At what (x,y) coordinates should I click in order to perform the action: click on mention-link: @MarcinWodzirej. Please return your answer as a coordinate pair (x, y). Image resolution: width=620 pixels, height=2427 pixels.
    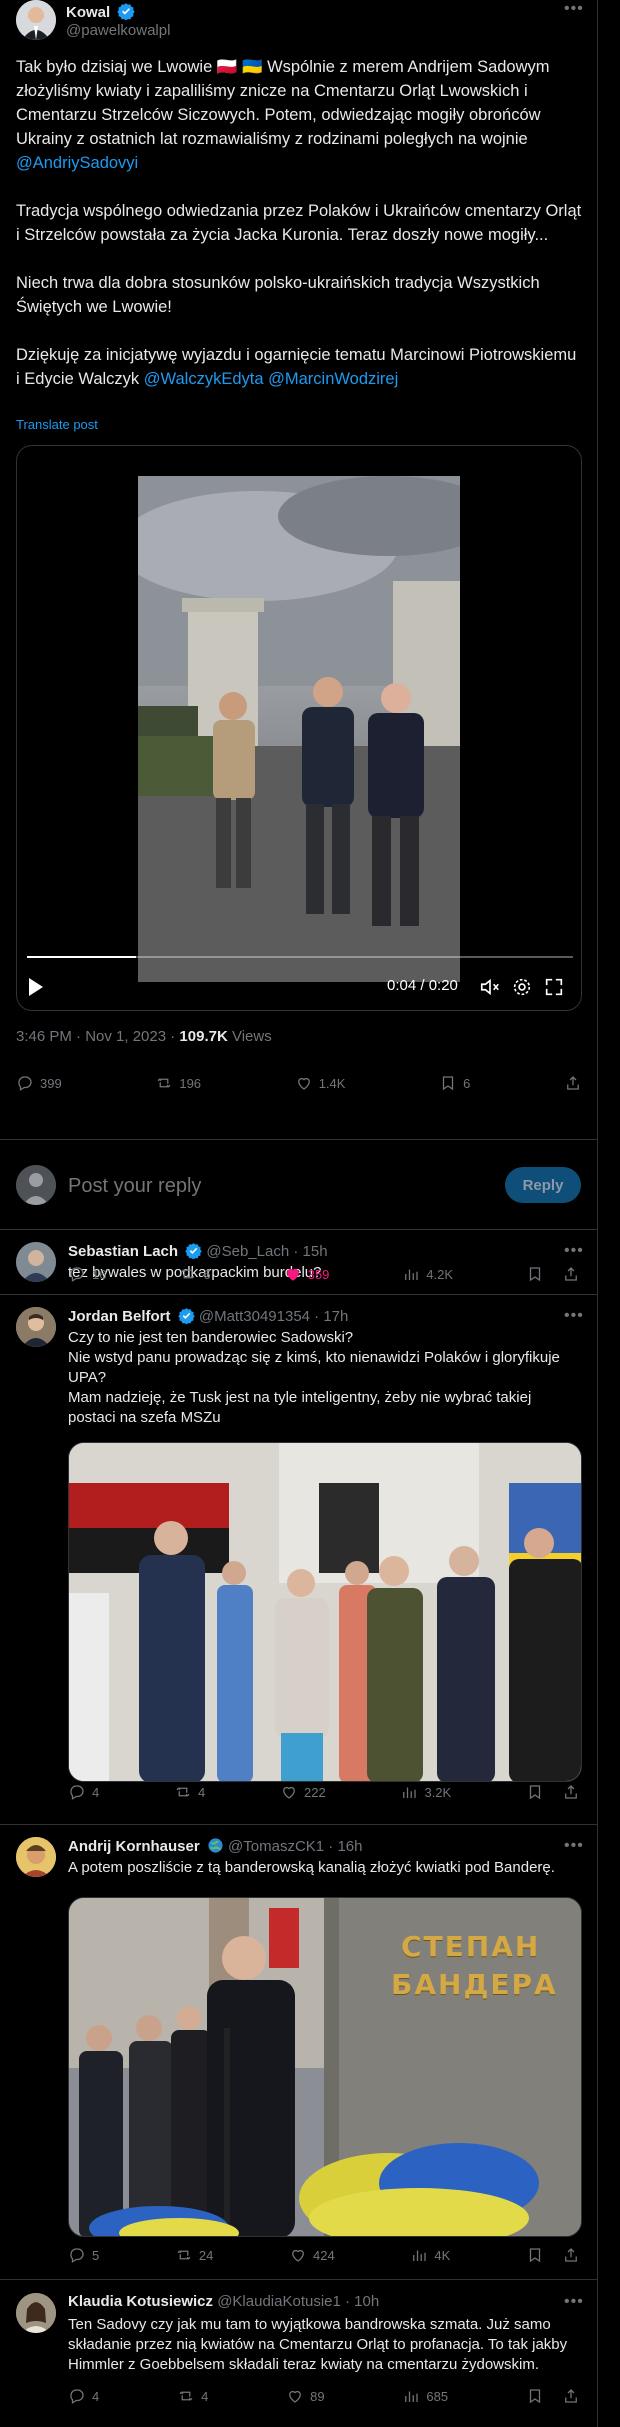
    Looking at the image, I should click on (333, 379).